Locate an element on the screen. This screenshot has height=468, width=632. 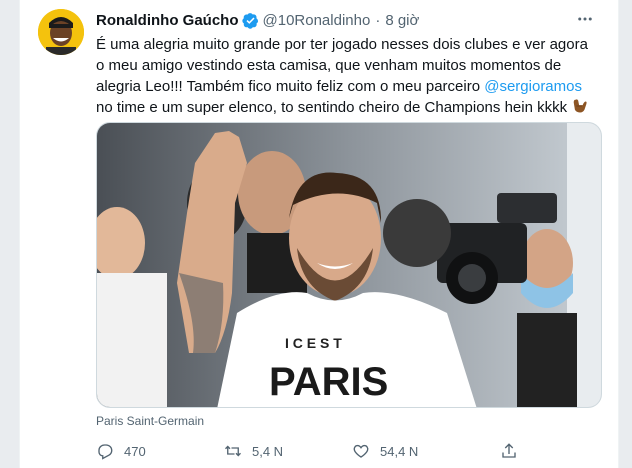
retweet-icon is located at coordinates (233, 451).